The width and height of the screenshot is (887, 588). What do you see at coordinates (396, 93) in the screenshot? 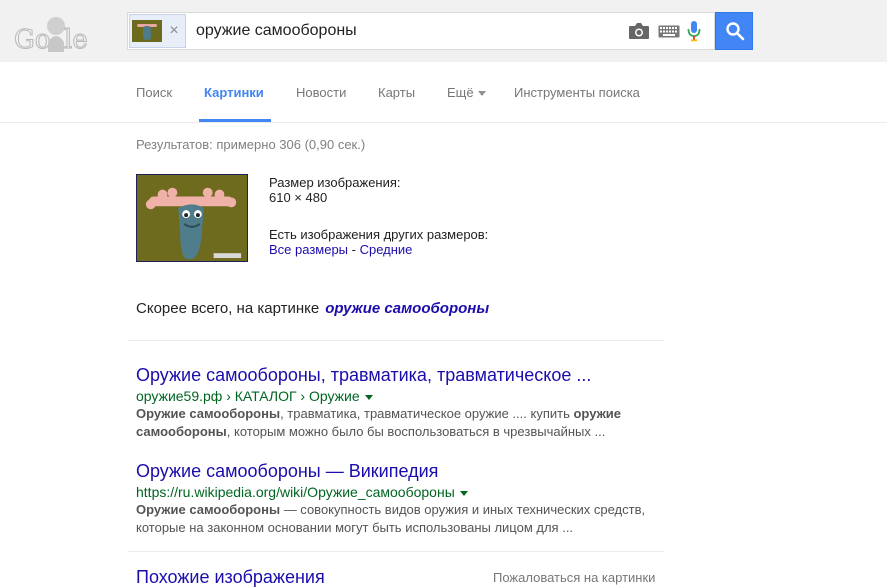
I see `tab-maps: Карты` at bounding box center [396, 93].